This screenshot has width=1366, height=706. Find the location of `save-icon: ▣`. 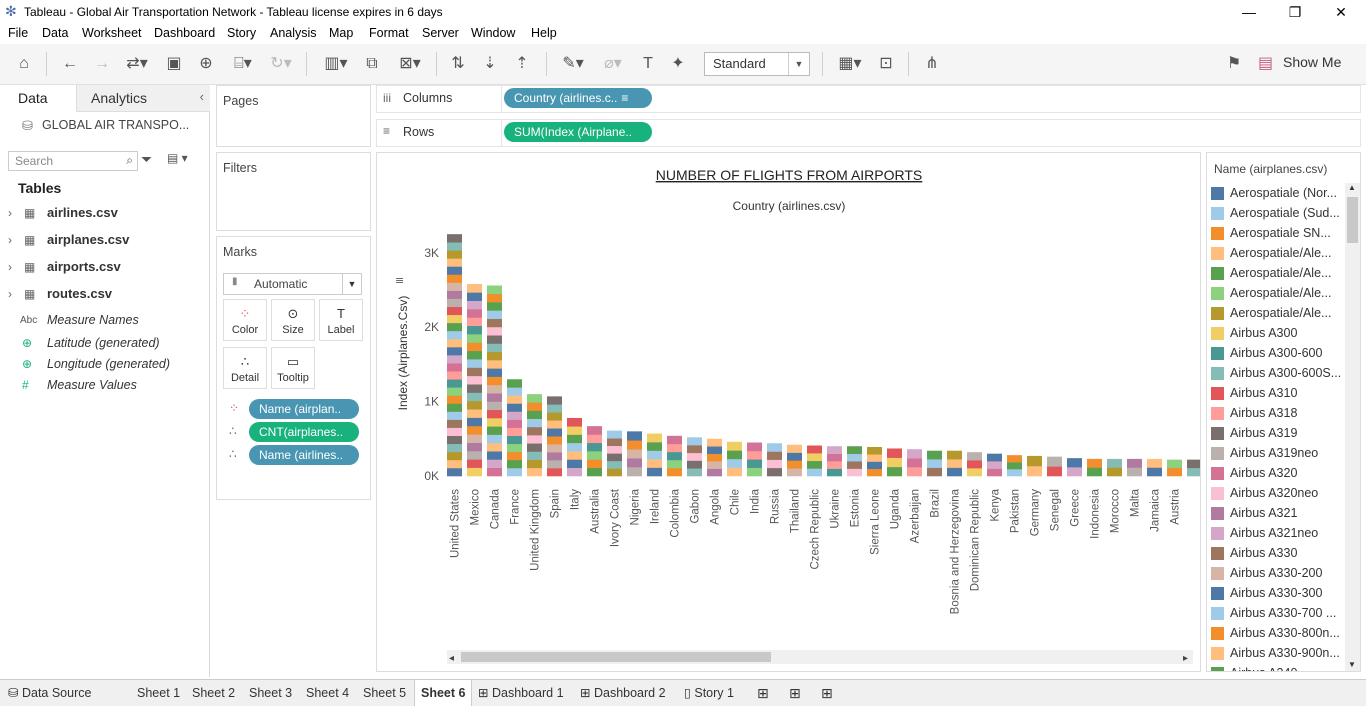

save-icon: ▣ is located at coordinates (174, 64).